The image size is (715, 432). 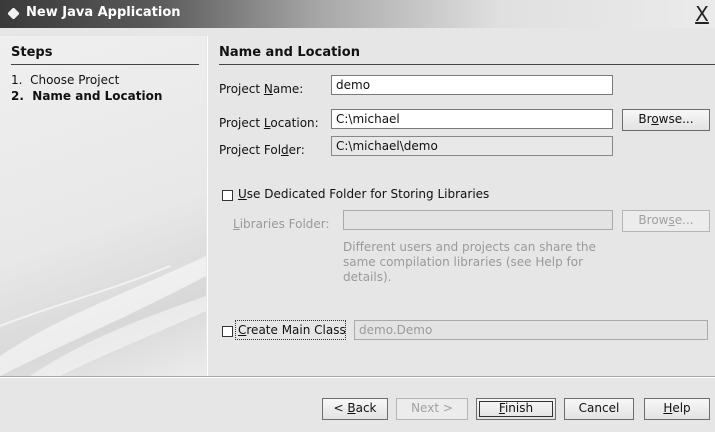 I want to click on step-number: 1., so click(x=17, y=80).